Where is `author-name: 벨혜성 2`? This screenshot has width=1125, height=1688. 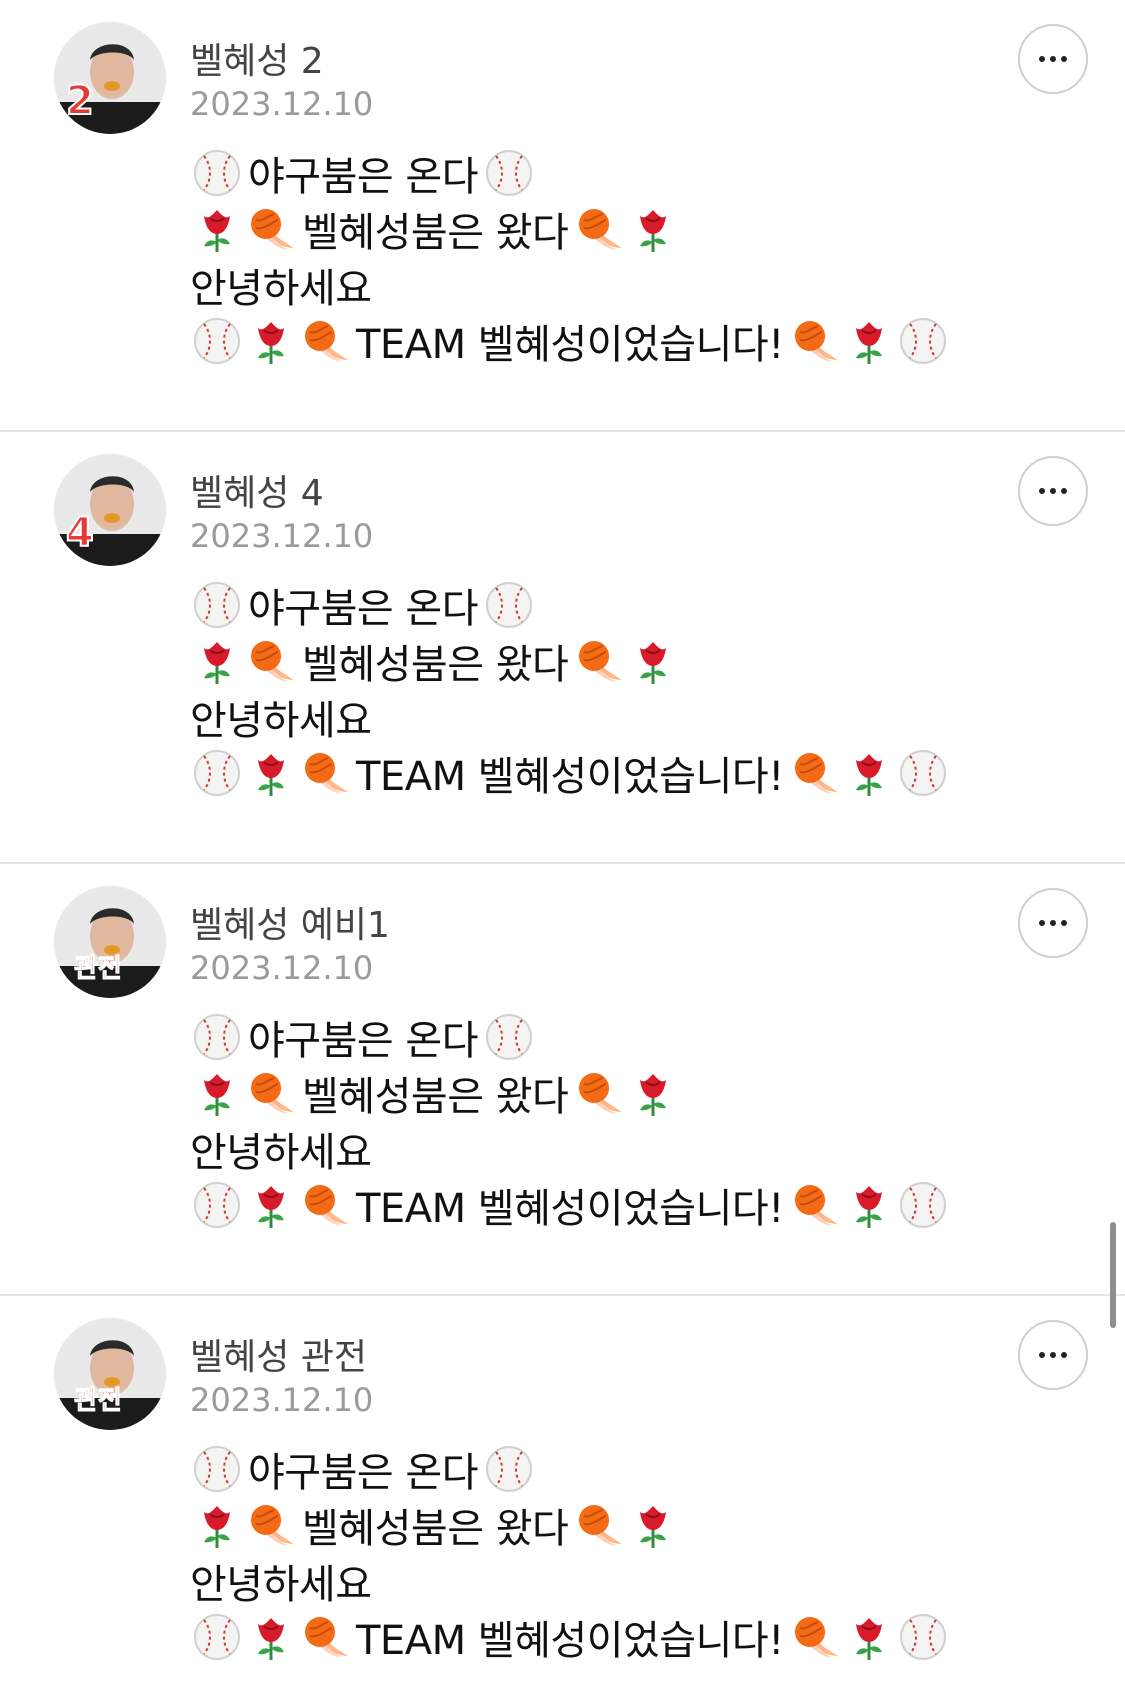
author-name: 벨혜성 2 is located at coordinates (257, 58).